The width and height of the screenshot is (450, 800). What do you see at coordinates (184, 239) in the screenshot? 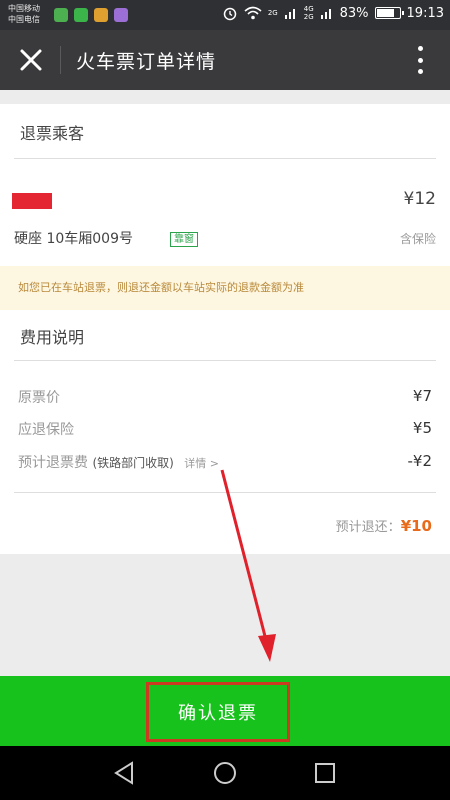
I see `window-seat-badge: 靠窗` at bounding box center [184, 239].